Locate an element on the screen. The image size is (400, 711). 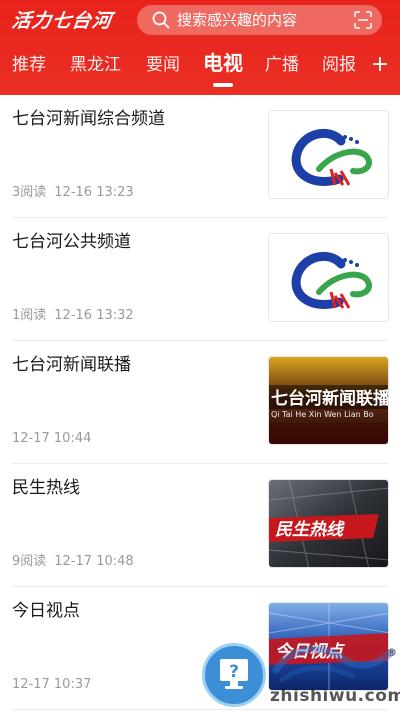
item-title: 七台河新闻联播 is located at coordinates (71, 365).